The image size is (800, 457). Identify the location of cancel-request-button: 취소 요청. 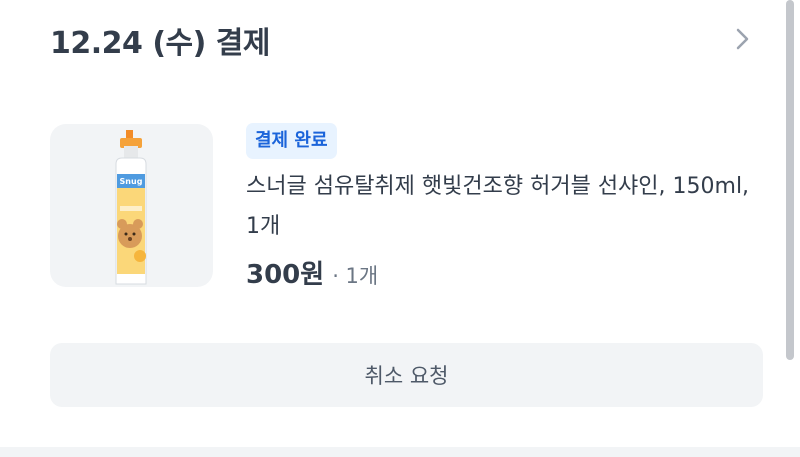
(406, 375).